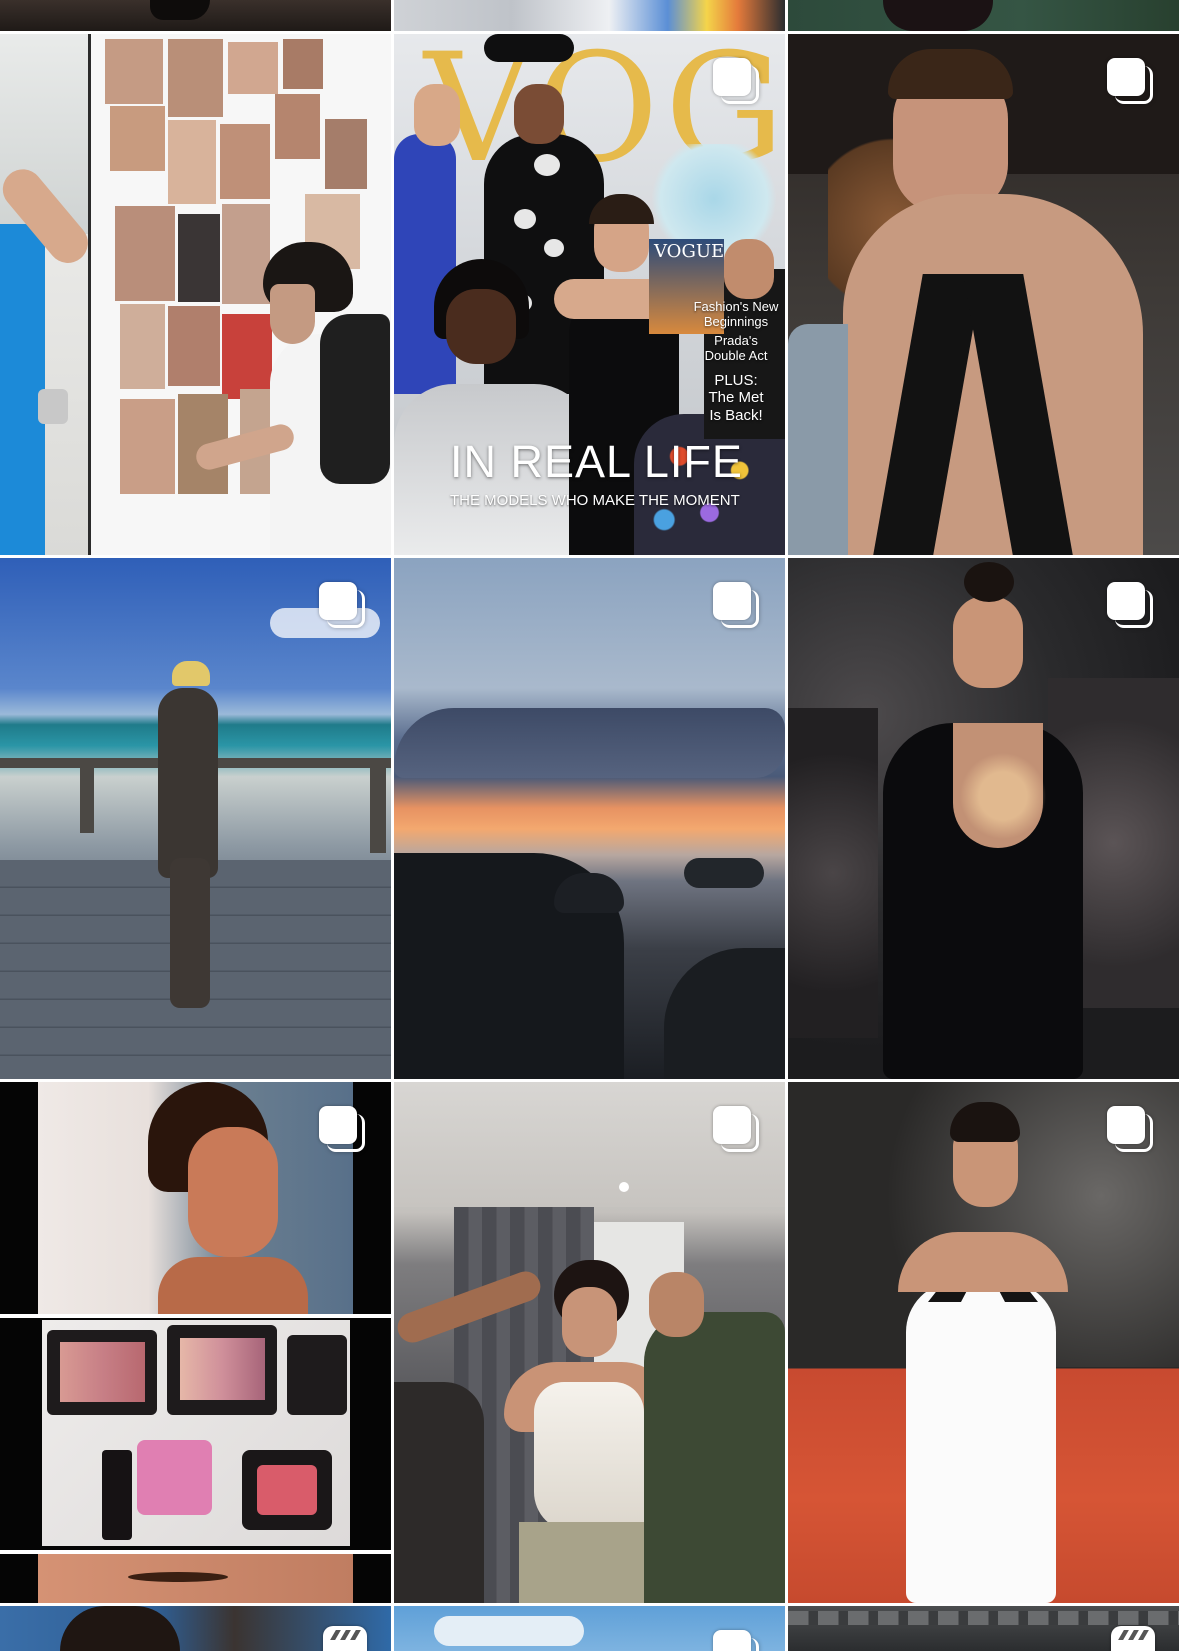 The image size is (1179, 1651). Describe the element at coordinates (589, 1628) in the screenshot. I see `post-bottom-middle` at that location.